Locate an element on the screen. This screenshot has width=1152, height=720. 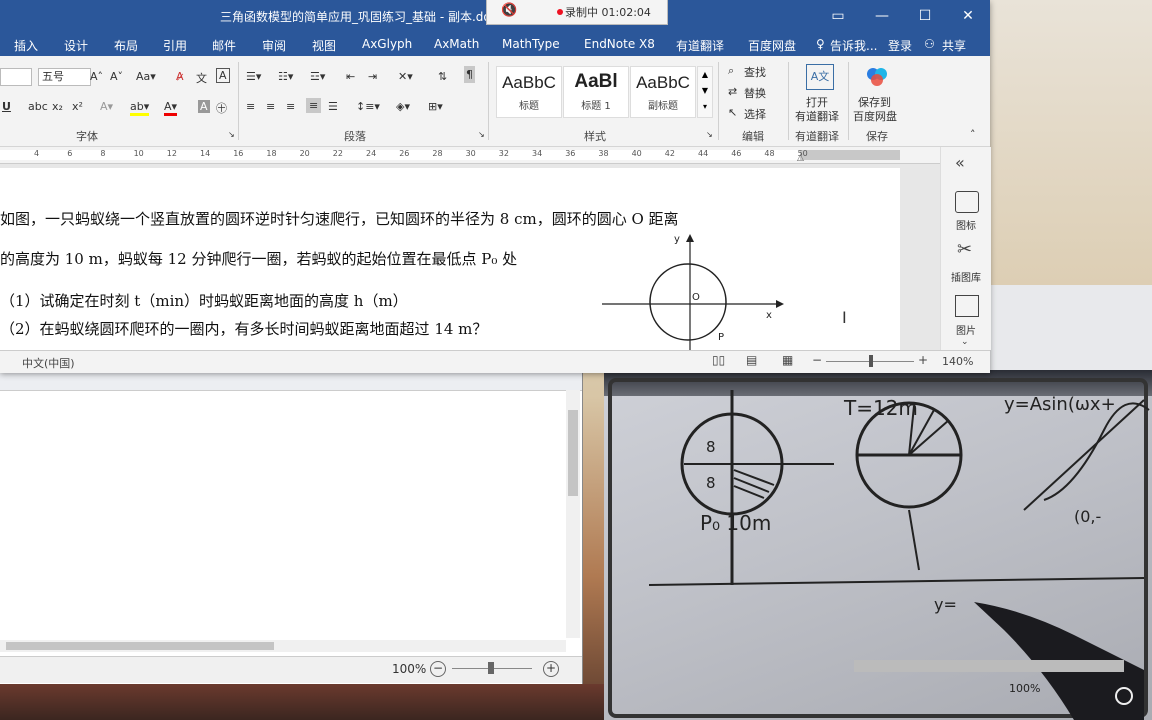
font-dialog-launcher: ↘ is located at coordinates (231, 134).